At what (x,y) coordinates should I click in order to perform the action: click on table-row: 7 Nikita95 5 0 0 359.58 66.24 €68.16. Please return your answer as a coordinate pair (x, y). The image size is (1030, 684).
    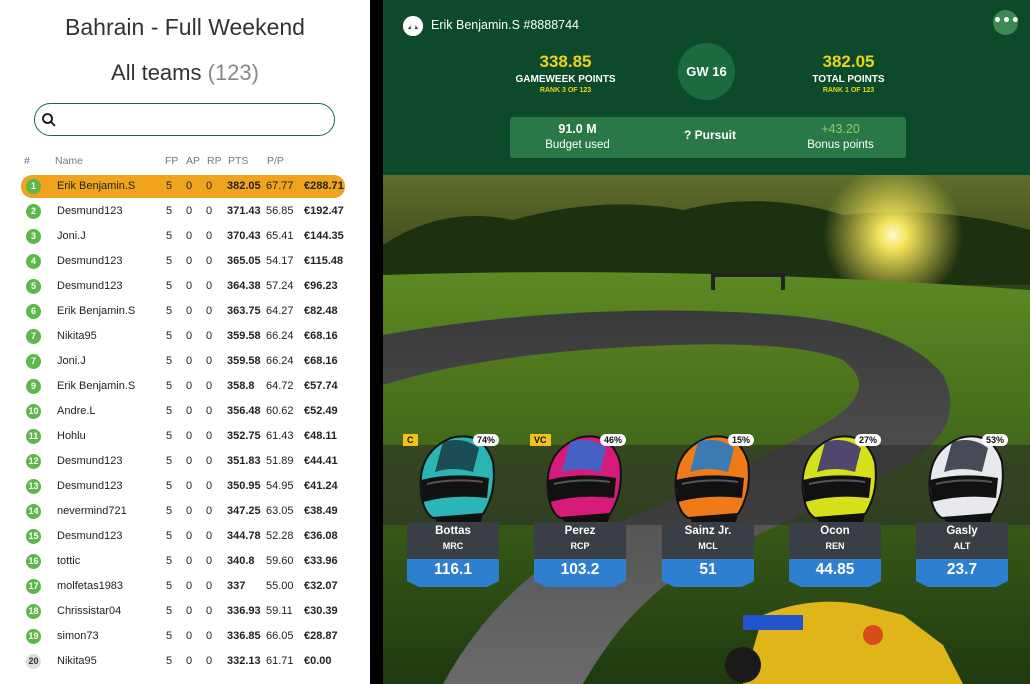
    Looking at the image, I should click on (183, 336).